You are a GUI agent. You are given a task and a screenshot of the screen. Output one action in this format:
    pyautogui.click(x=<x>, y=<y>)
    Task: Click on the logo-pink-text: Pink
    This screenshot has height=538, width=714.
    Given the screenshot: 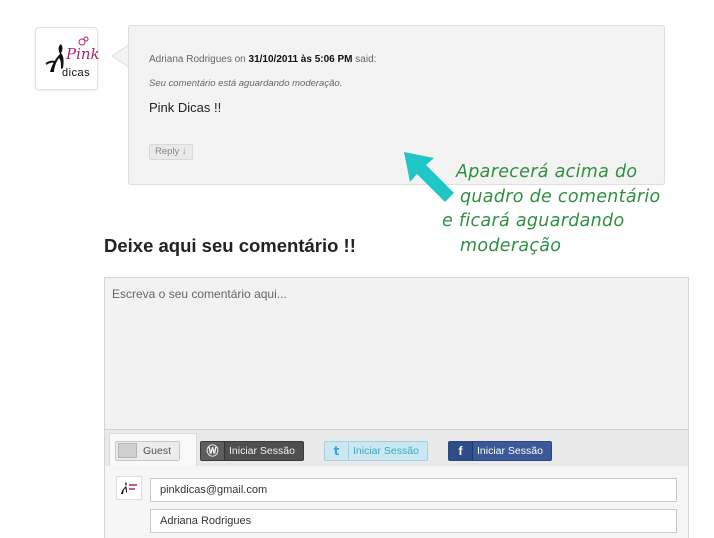 What is the action you would take?
    pyautogui.click(x=83, y=54)
    